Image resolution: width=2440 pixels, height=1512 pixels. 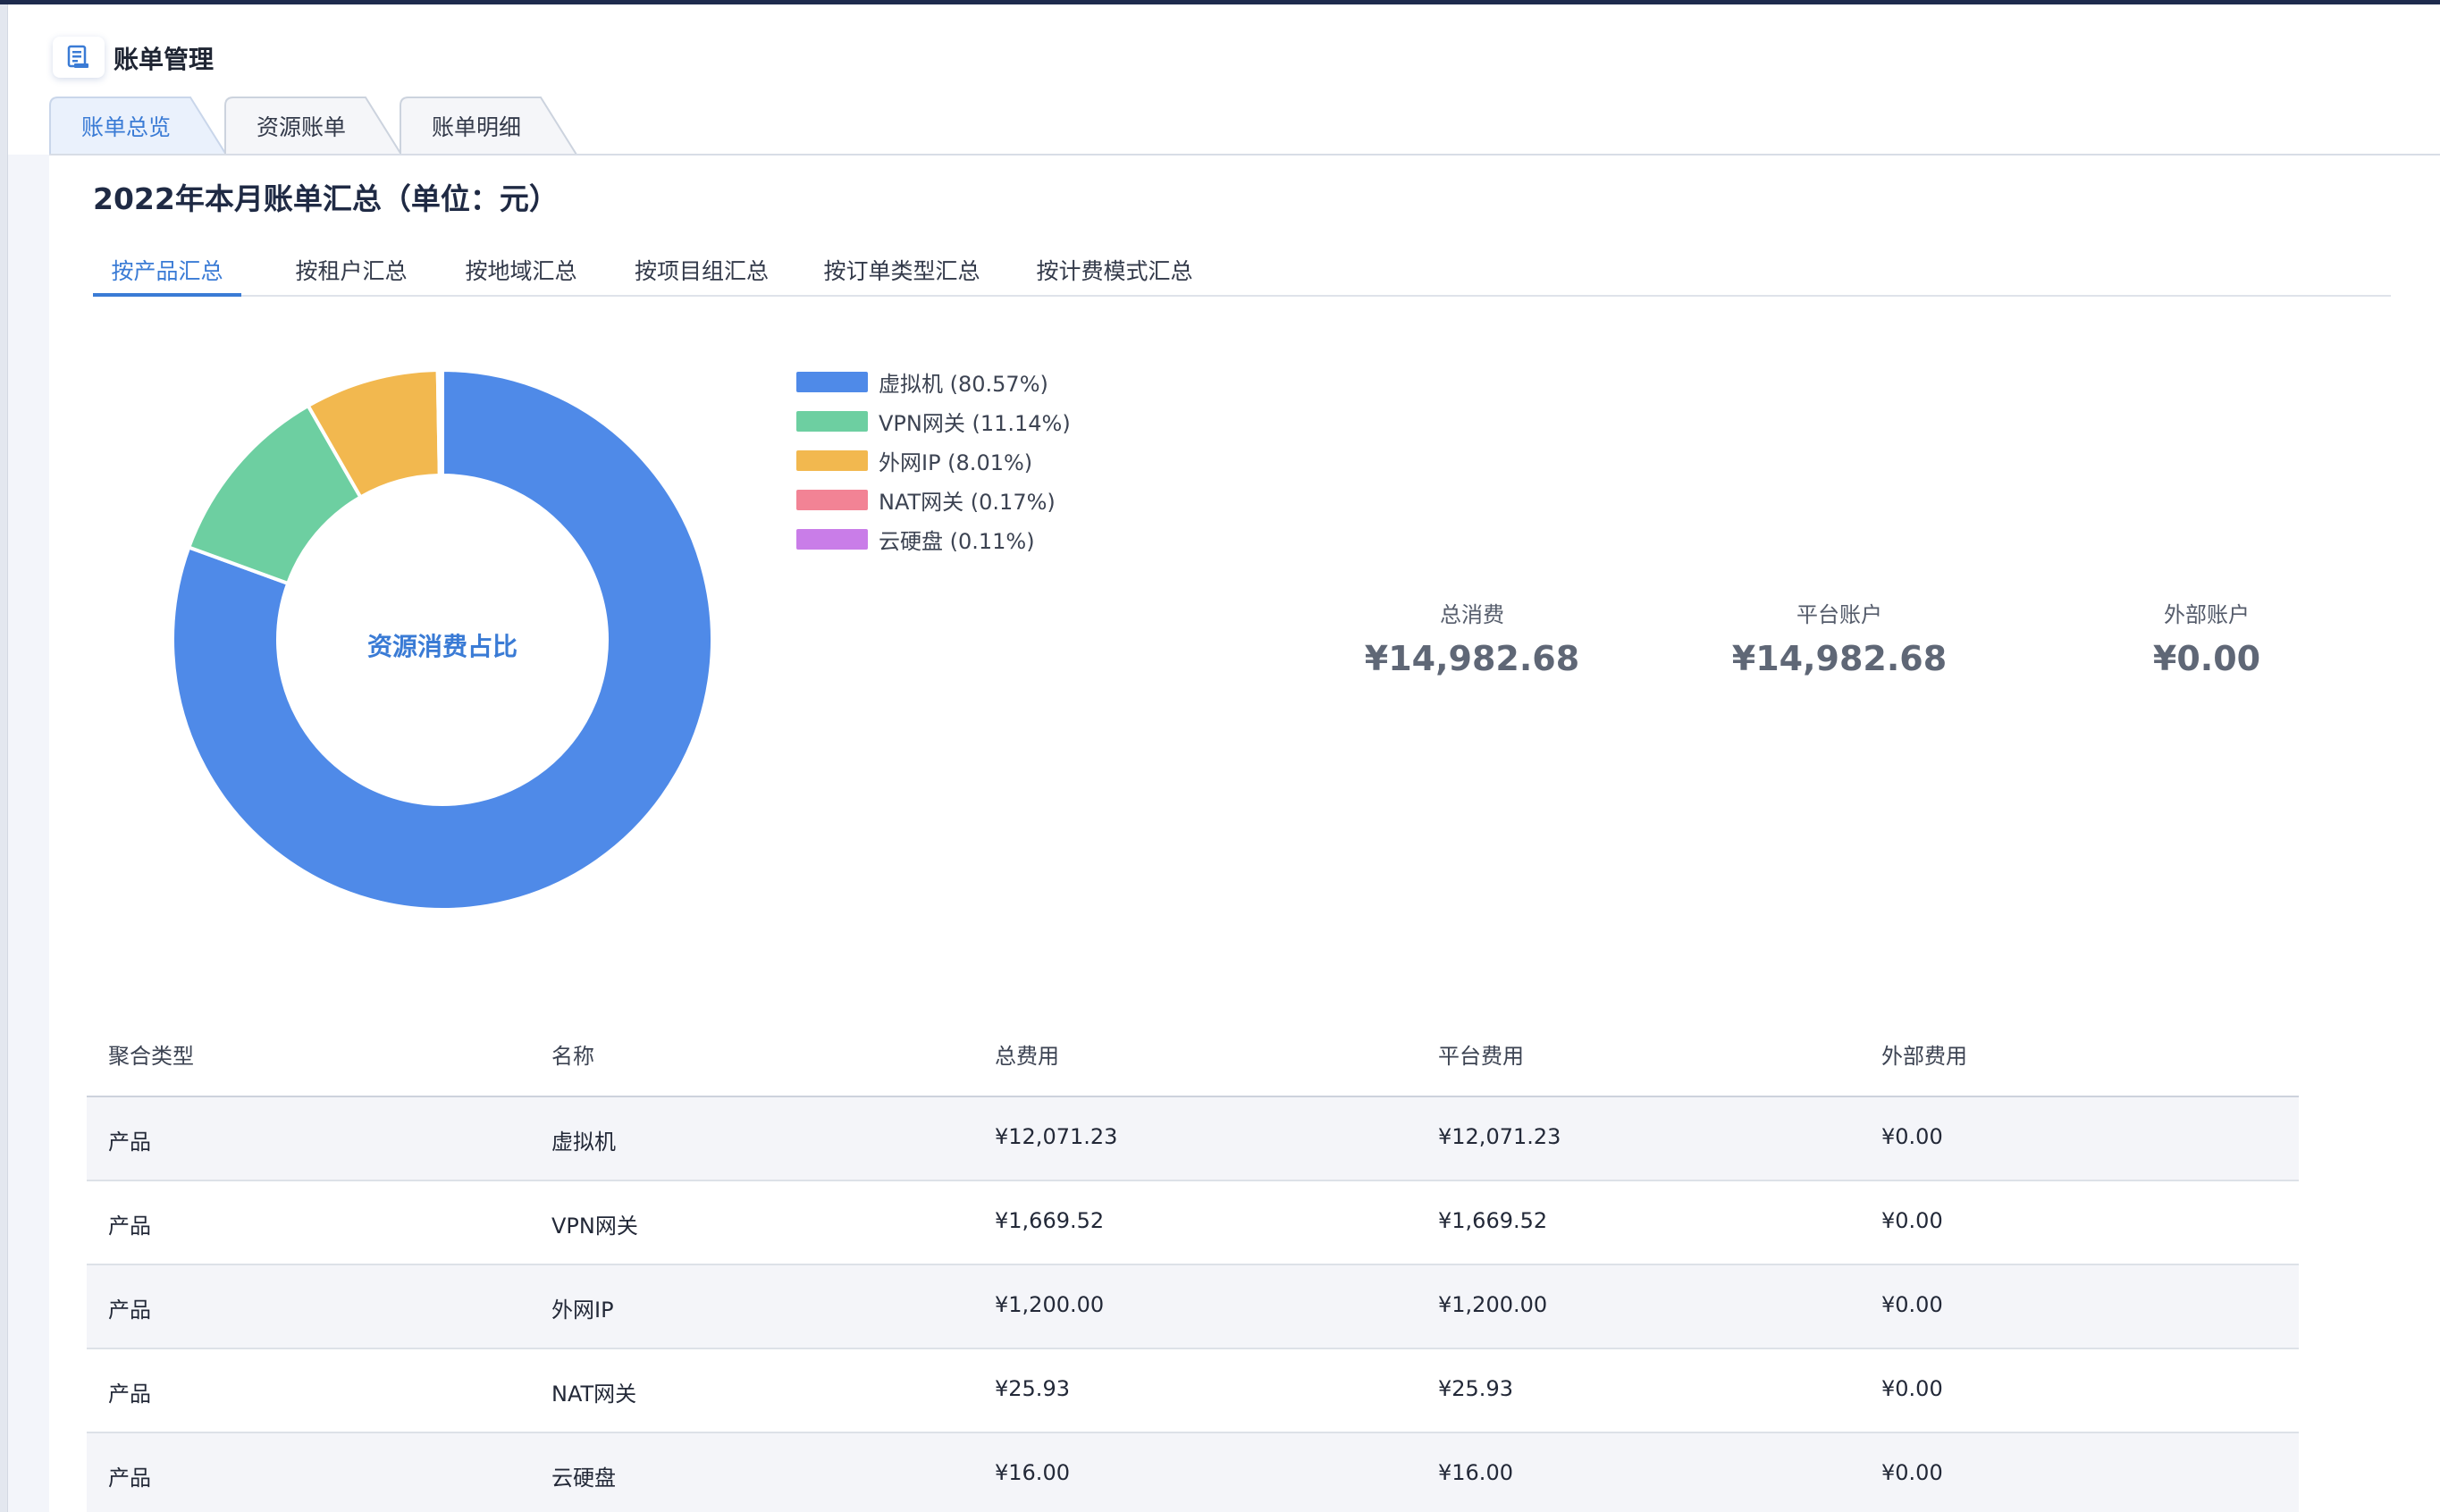 I want to click on stat-total-consumption: 总消费 ¥14,982.68, so click(x=1472, y=637).